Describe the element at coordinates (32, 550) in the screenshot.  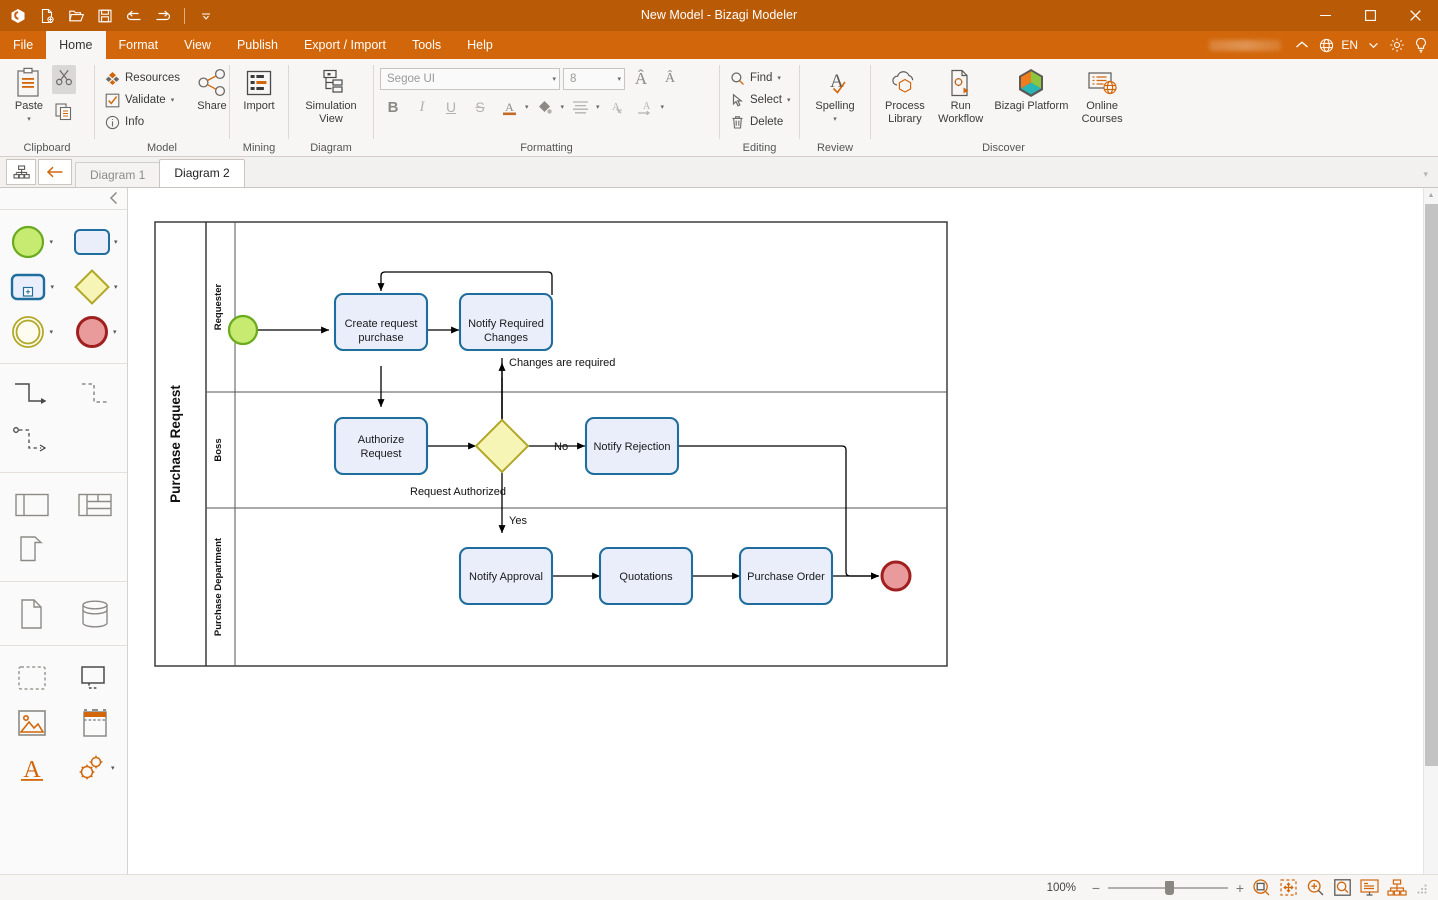
I see `milestone-shape` at that location.